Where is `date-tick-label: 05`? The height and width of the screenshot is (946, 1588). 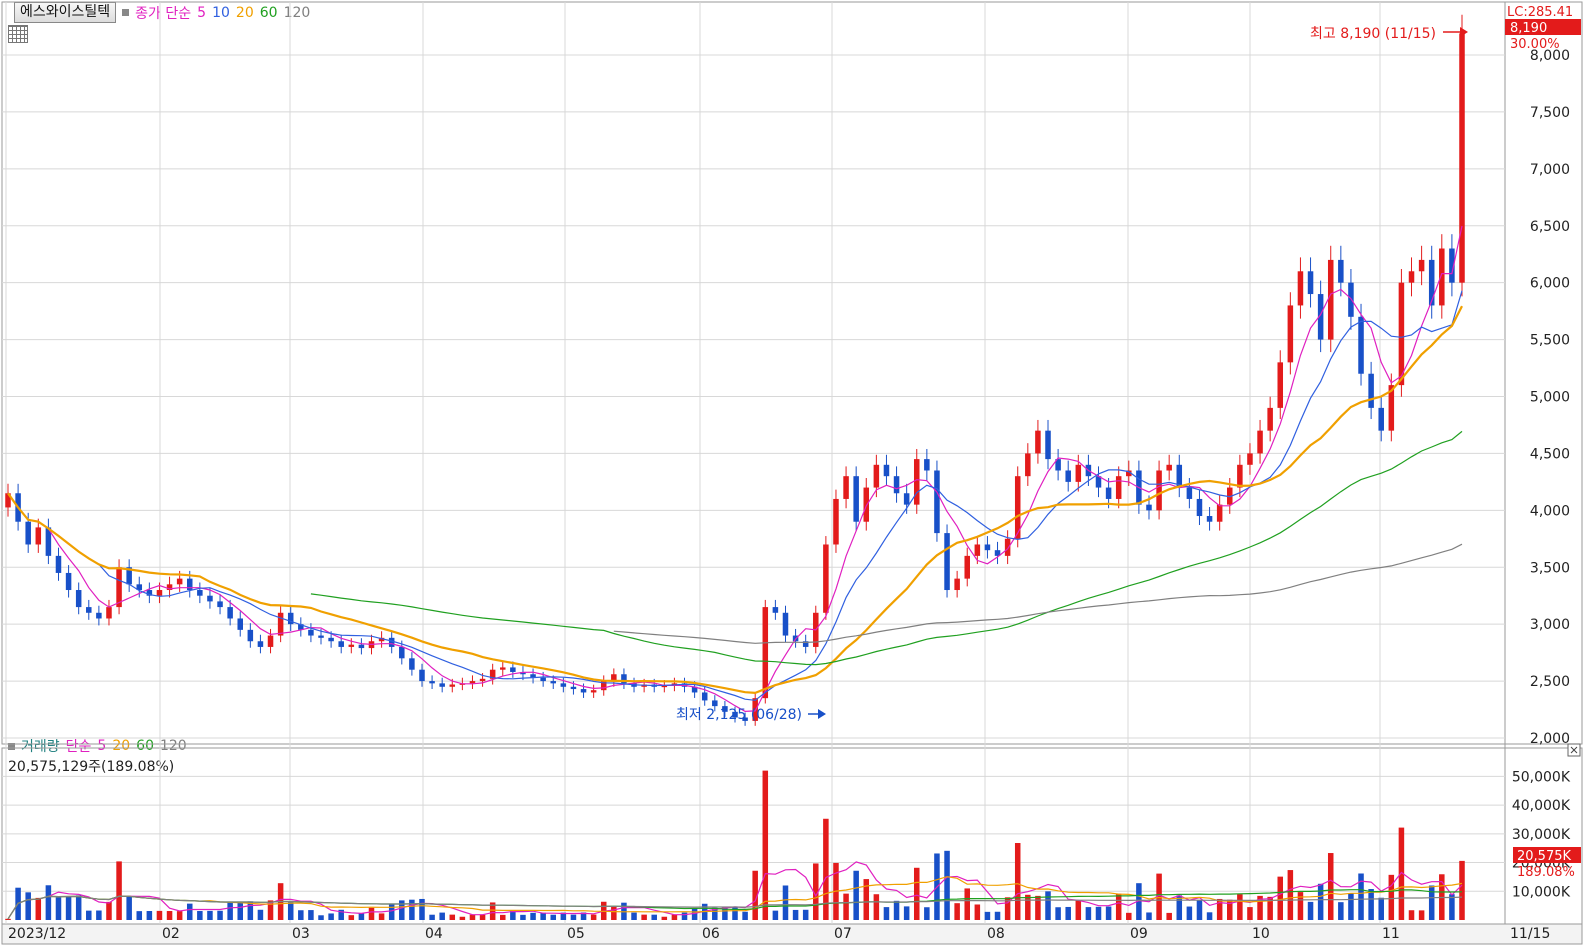 date-tick-label: 05 is located at coordinates (576, 934).